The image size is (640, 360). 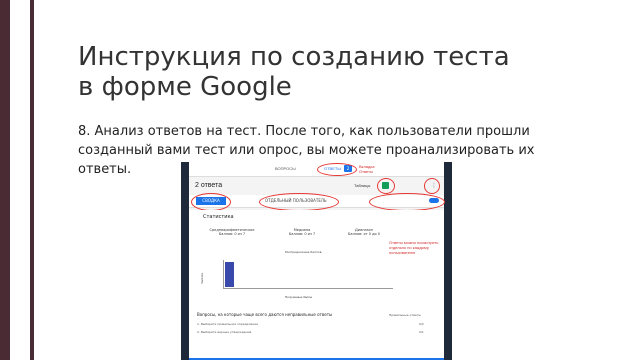 What do you see at coordinates (32, 180) in the screenshot?
I see `slide-side-line` at bounding box center [32, 180].